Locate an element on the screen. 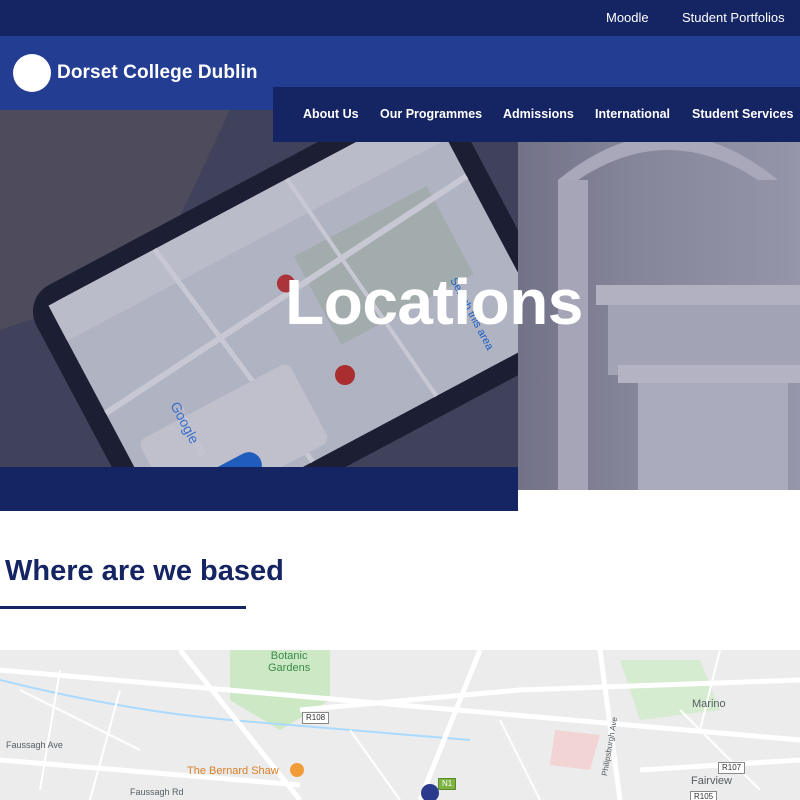 The width and height of the screenshot is (800, 800). map-label-faussagh-rd: Faussagh Rd is located at coordinates (157, 792).